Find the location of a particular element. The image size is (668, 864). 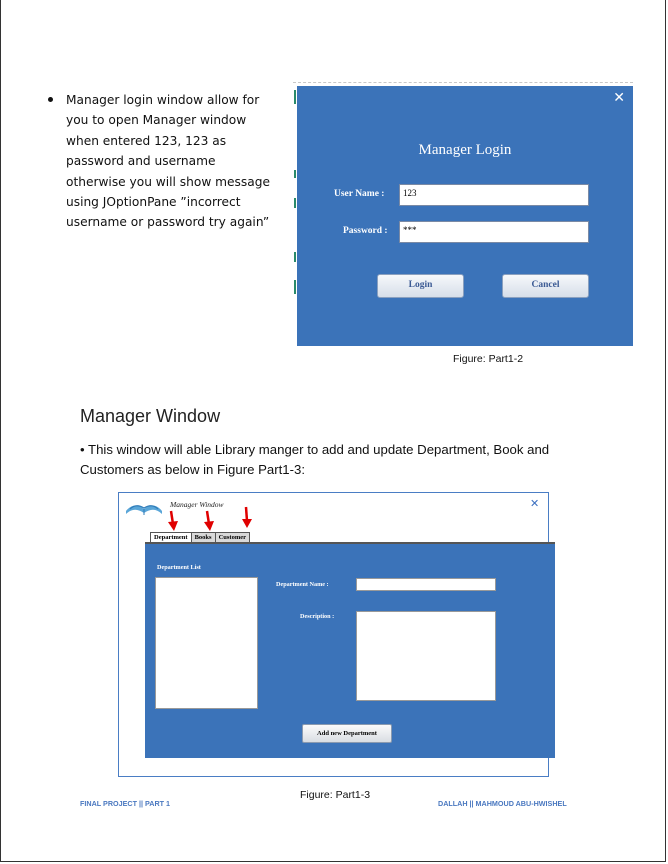

department-list is located at coordinates (206, 643).